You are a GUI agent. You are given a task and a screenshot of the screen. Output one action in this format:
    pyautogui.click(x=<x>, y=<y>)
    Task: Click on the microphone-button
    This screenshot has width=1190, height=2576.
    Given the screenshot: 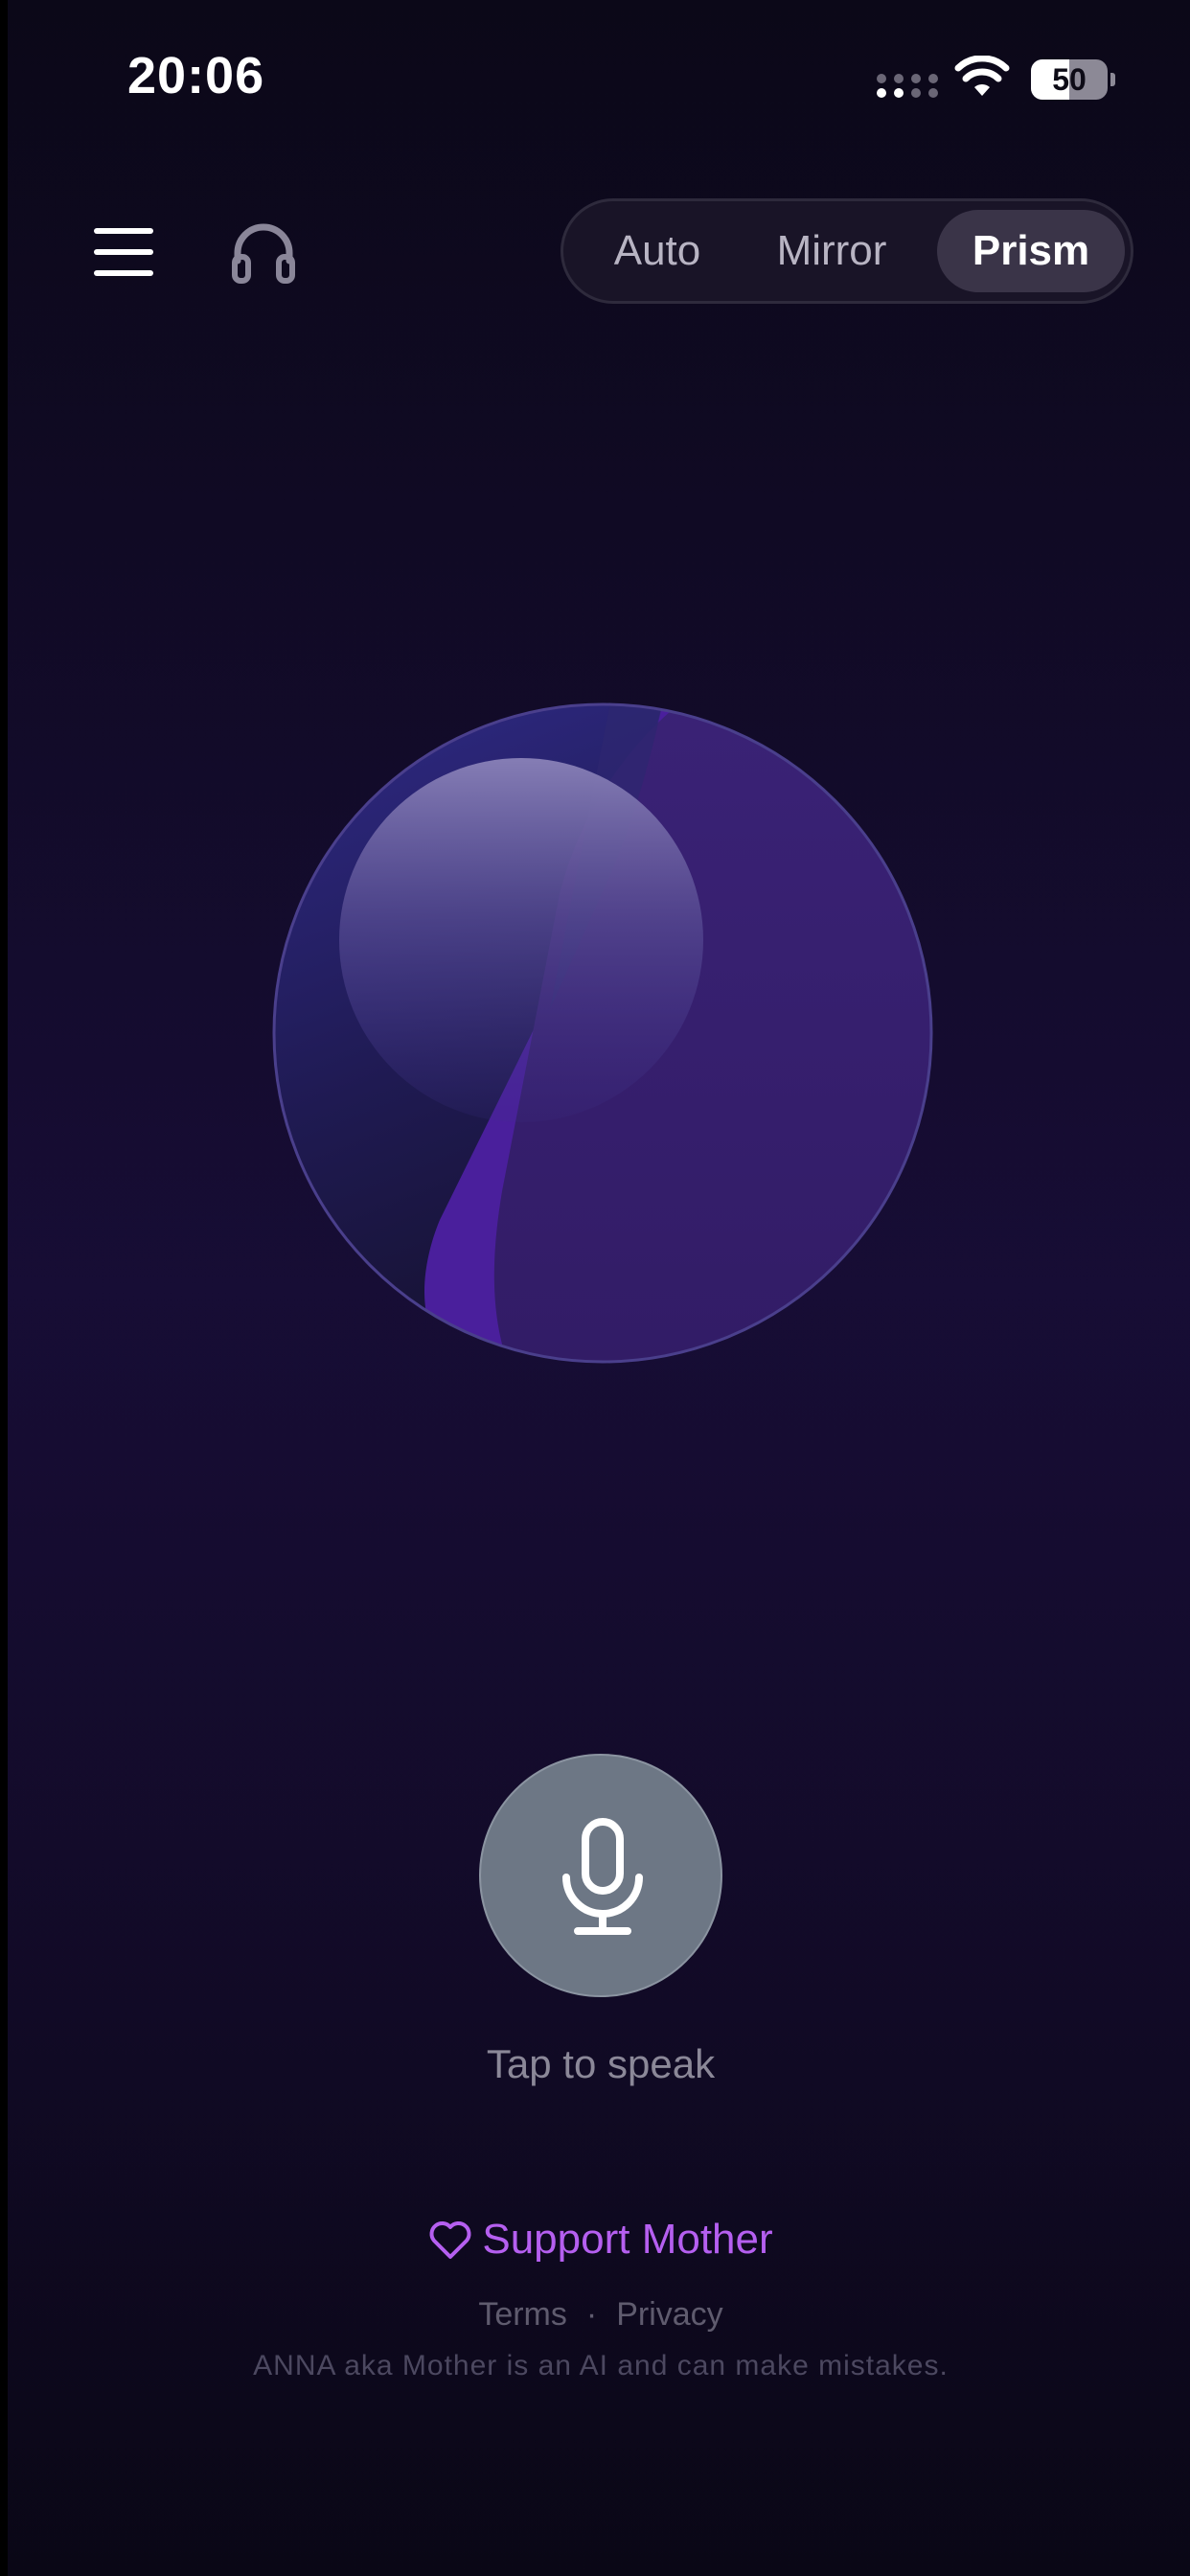 What is the action you would take?
    pyautogui.click(x=601, y=1875)
    